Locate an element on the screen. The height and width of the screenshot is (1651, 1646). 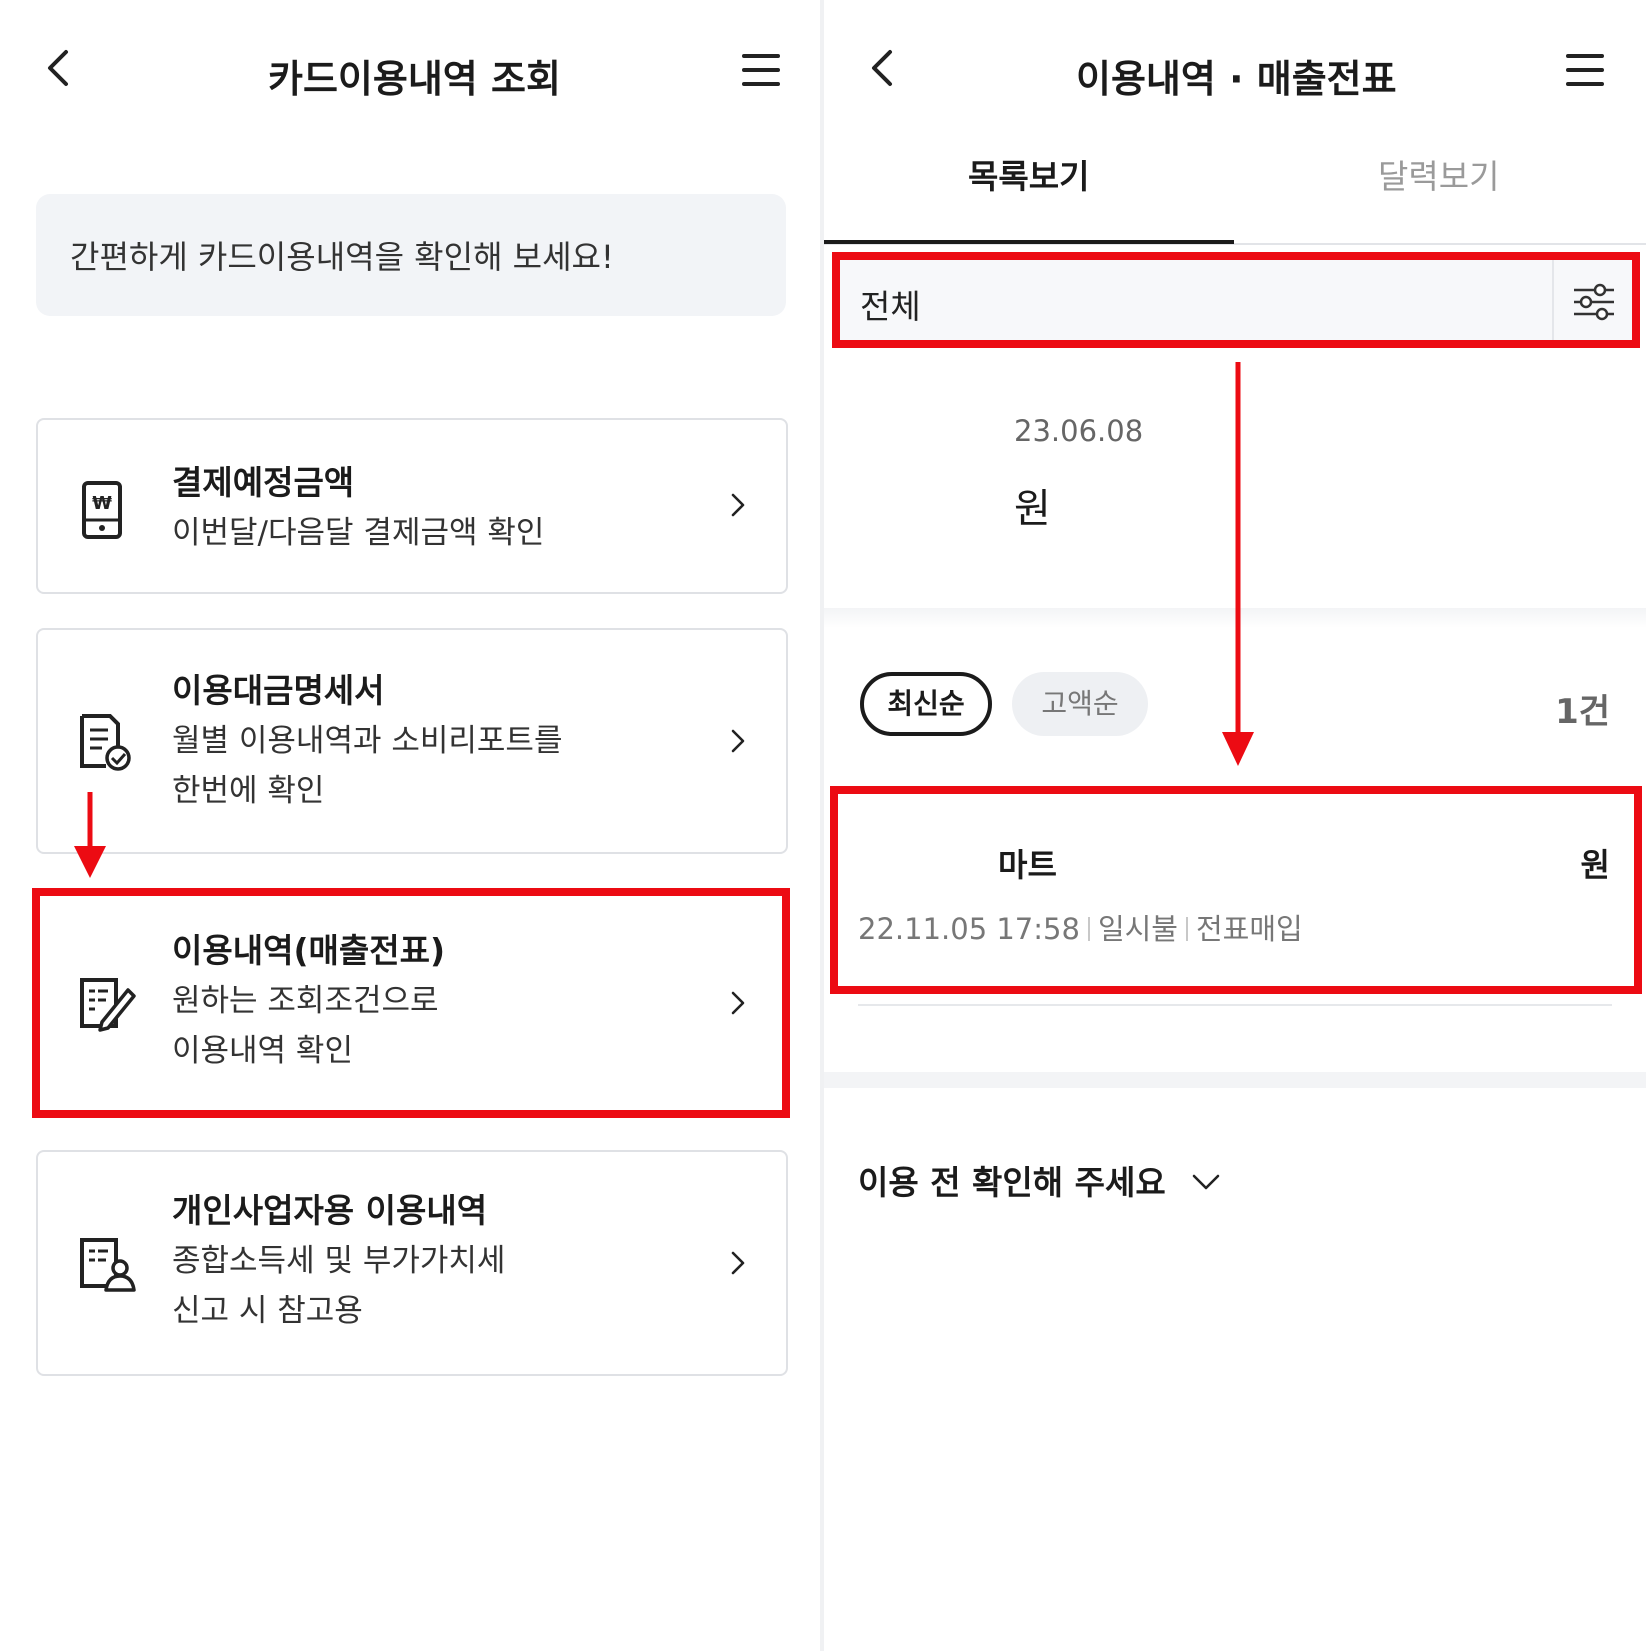
card-title: 이용대금명세서 is located at coordinates (278, 690).